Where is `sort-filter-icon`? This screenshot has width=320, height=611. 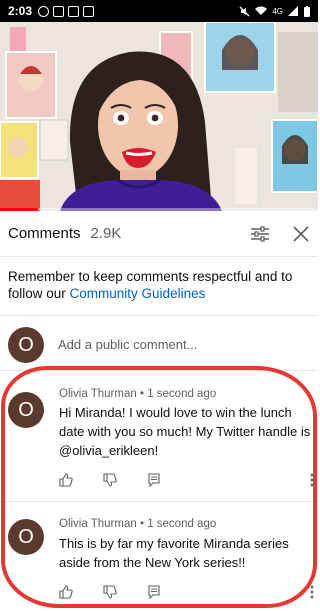 sort-filter-icon is located at coordinates (260, 234).